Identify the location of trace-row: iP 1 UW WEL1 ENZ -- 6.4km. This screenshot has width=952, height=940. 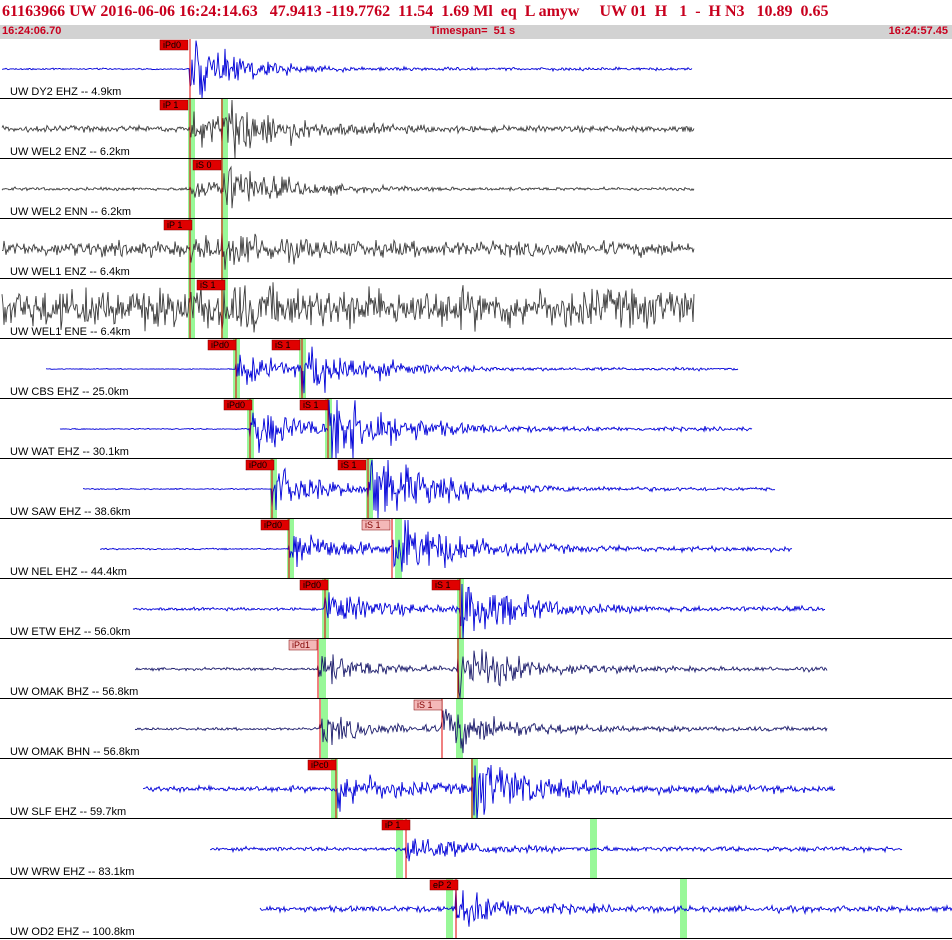
(476, 249).